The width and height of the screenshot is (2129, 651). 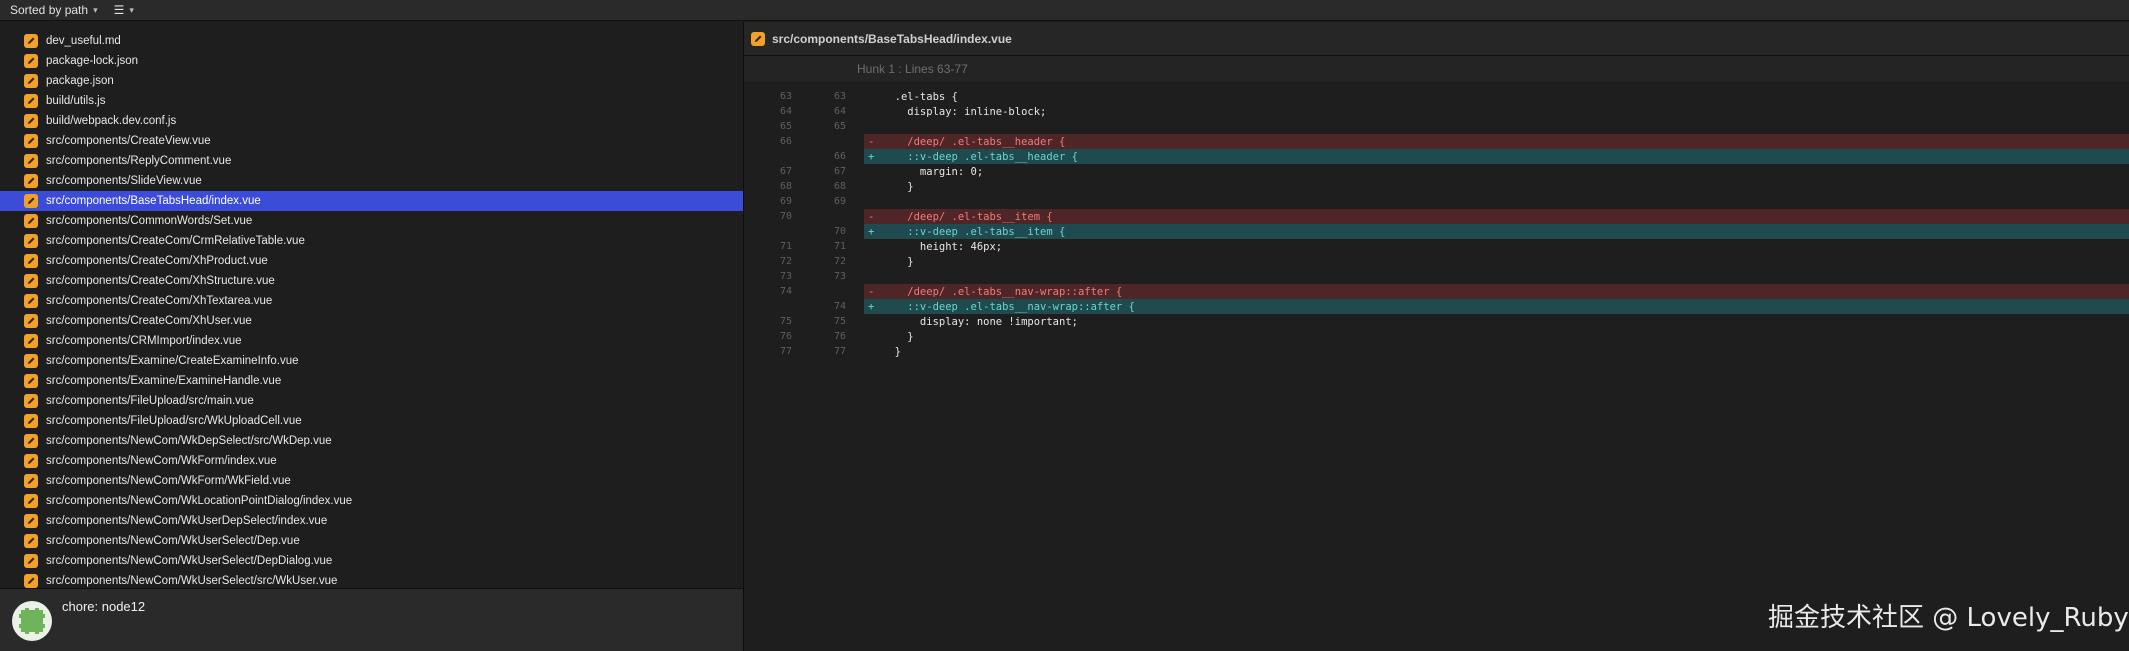 What do you see at coordinates (964, 111) in the screenshot?
I see `code-text: display: inline-block;` at bounding box center [964, 111].